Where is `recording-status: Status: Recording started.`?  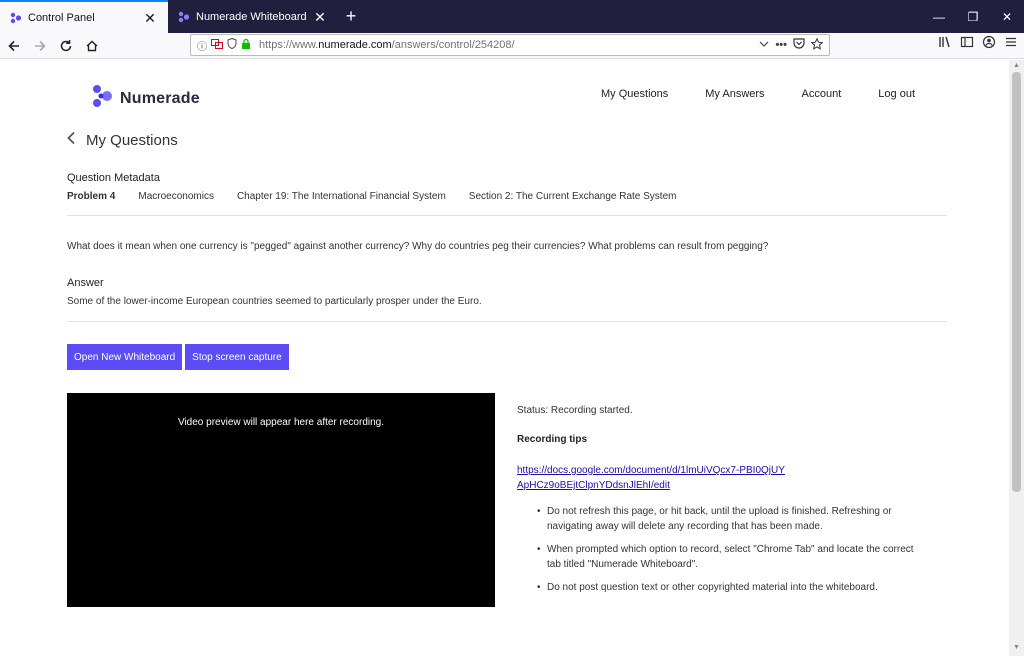 recording-status: Status: Recording started. is located at coordinates (575, 410).